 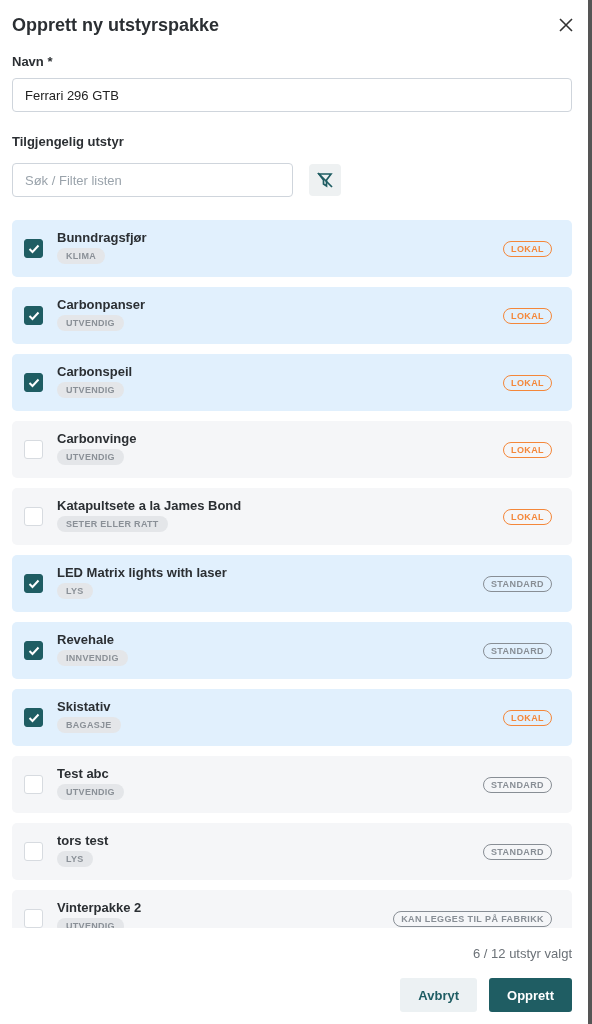 What do you see at coordinates (292, 315) in the screenshot?
I see `equipment-row: Carbonpanser UTVENDIG LOKAL` at bounding box center [292, 315].